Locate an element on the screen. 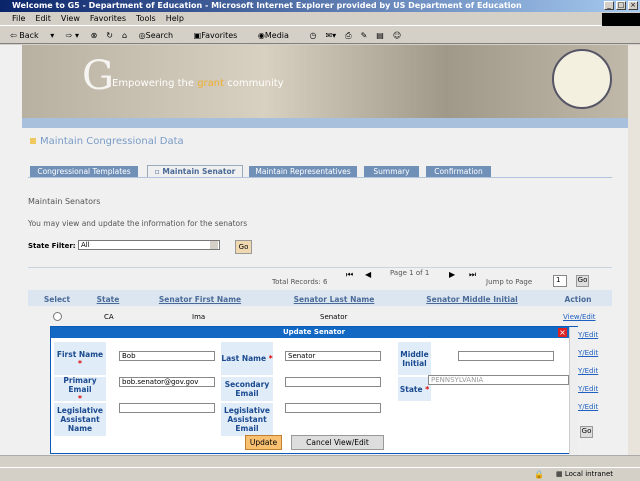  dialog-scrollbar is located at coordinates (573, 390).